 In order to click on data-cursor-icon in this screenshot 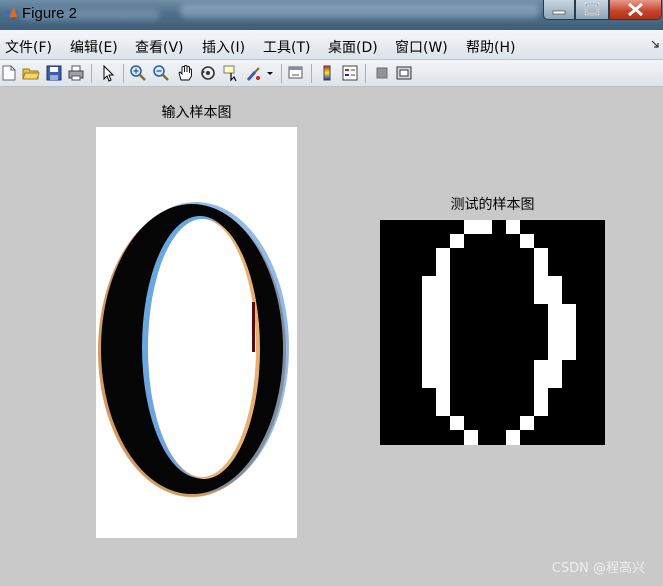, I will do `click(231, 73)`.